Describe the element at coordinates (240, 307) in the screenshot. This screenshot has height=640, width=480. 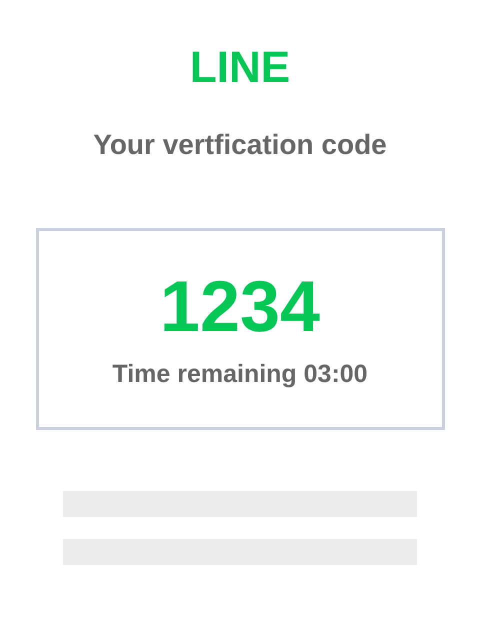
I see `verification-code: 1234` at that location.